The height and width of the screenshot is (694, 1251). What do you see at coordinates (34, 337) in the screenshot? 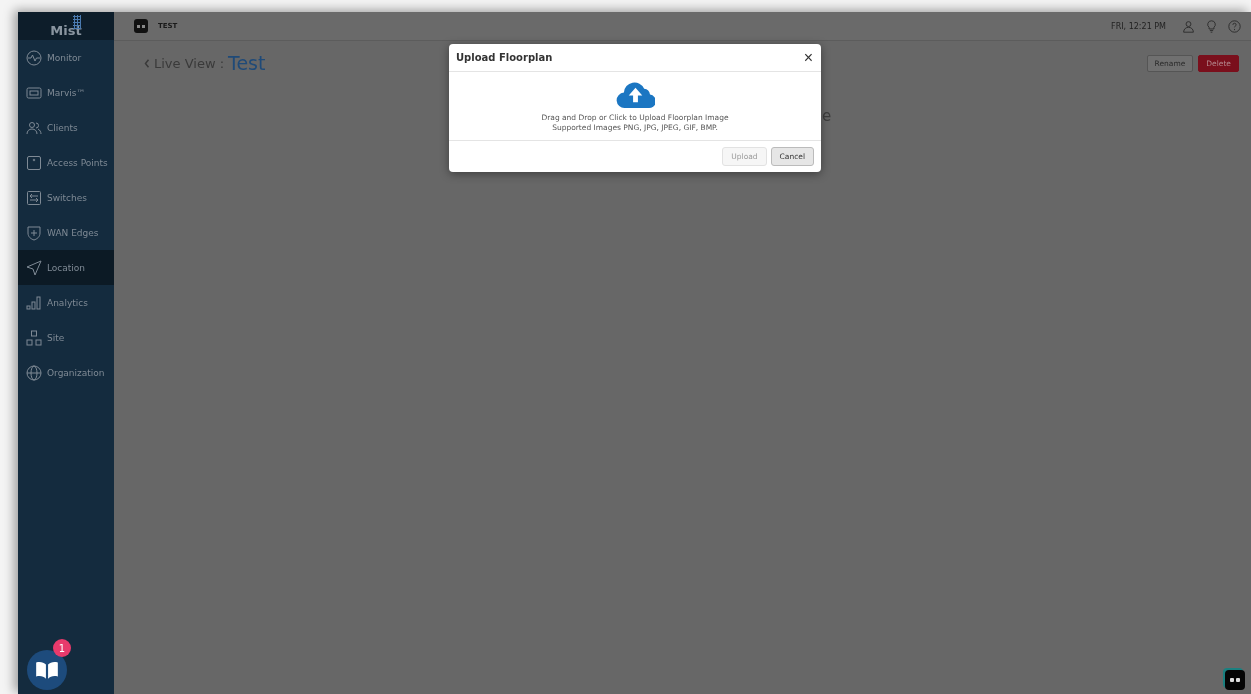
I see `hierarchy-icon` at bounding box center [34, 337].